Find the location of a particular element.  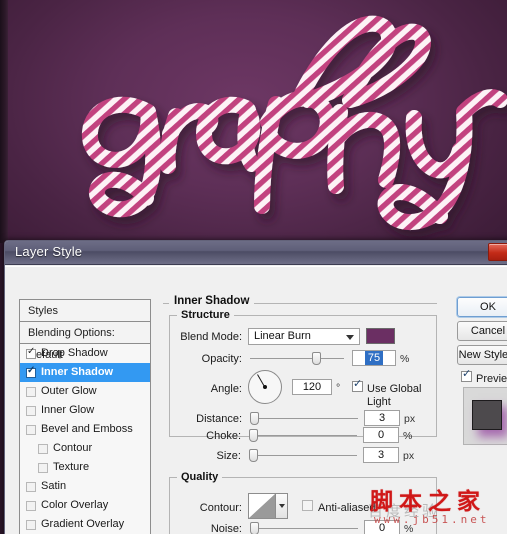

use-global-light-checkbox is located at coordinates (357, 385).